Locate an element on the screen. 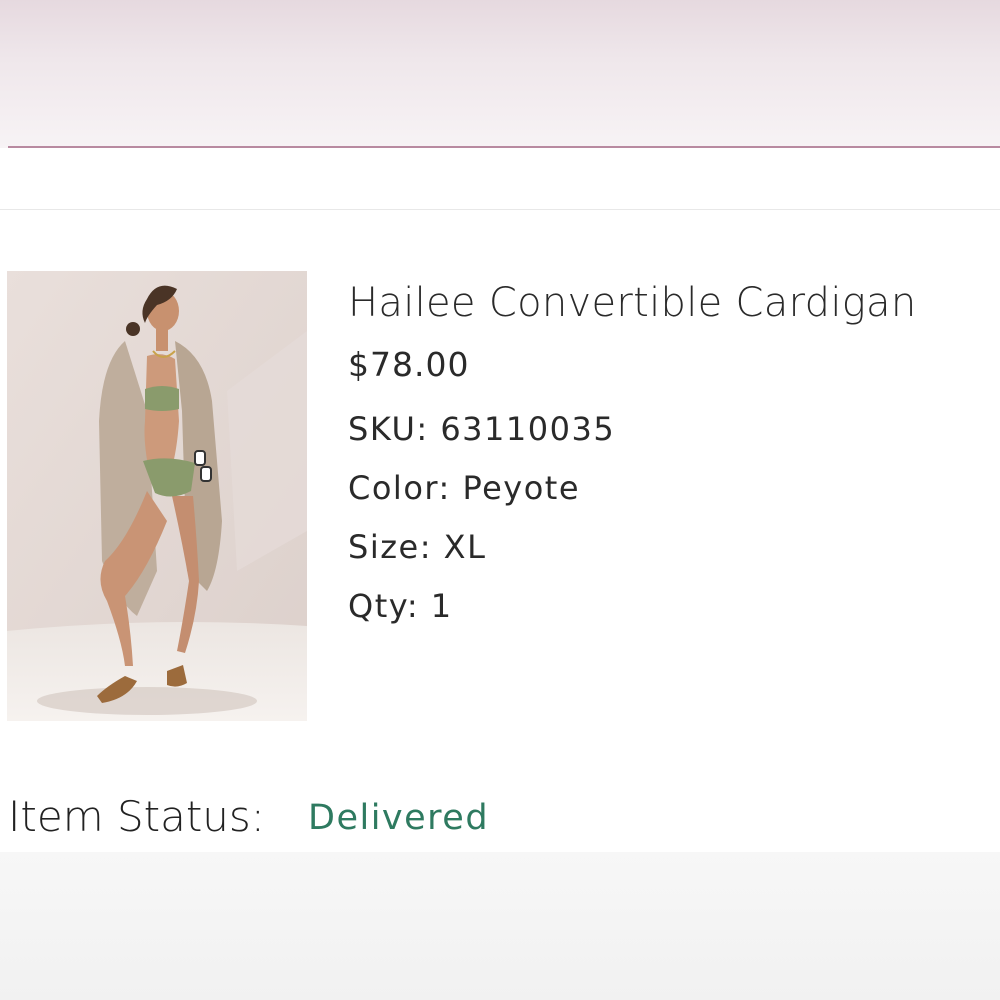  sku-value: 63110035 is located at coordinates (528, 429).